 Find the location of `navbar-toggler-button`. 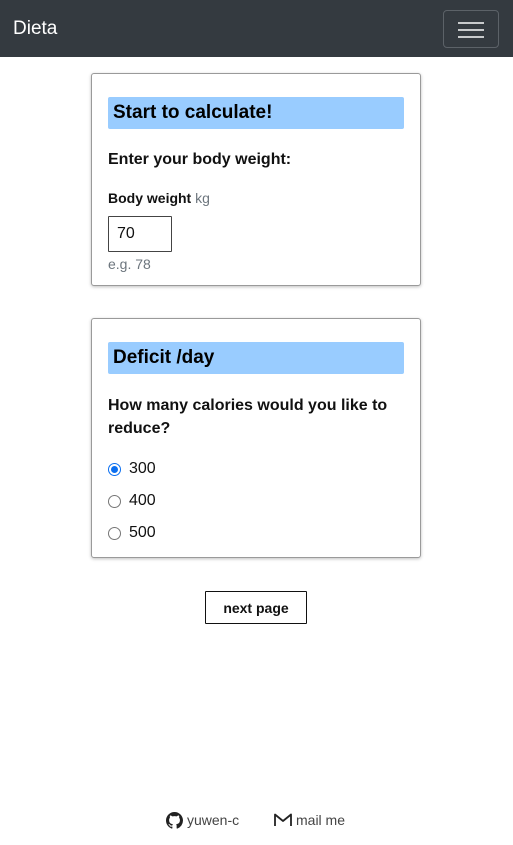

navbar-toggler-button is located at coordinates (471, 29).